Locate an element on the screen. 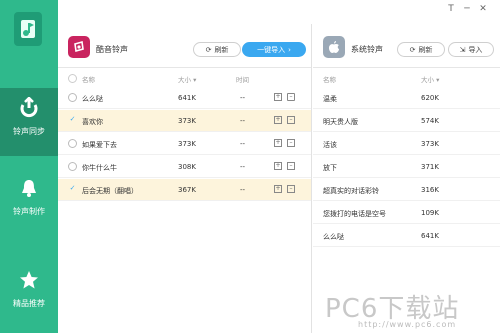  table-row: ✓ 喜欢你 373K -- + – is located at coordinates (184, 121).